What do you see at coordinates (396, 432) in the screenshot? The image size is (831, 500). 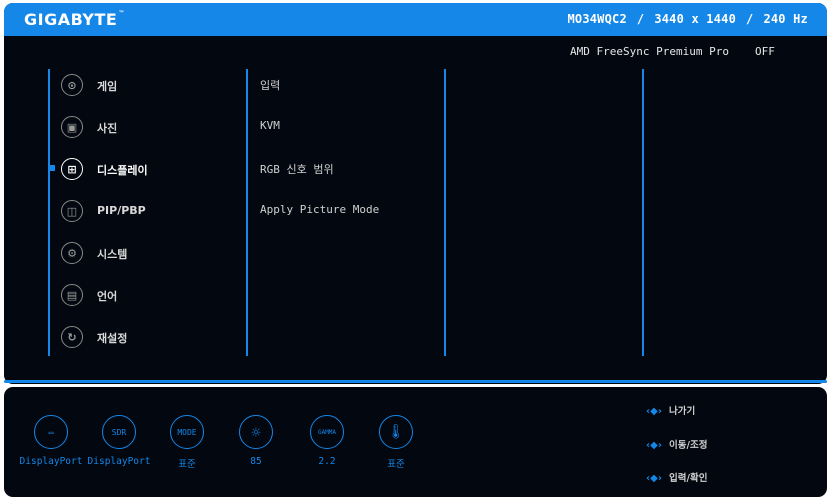 I see `temperature-icon: 🌡` at bounding box center [396, 432].